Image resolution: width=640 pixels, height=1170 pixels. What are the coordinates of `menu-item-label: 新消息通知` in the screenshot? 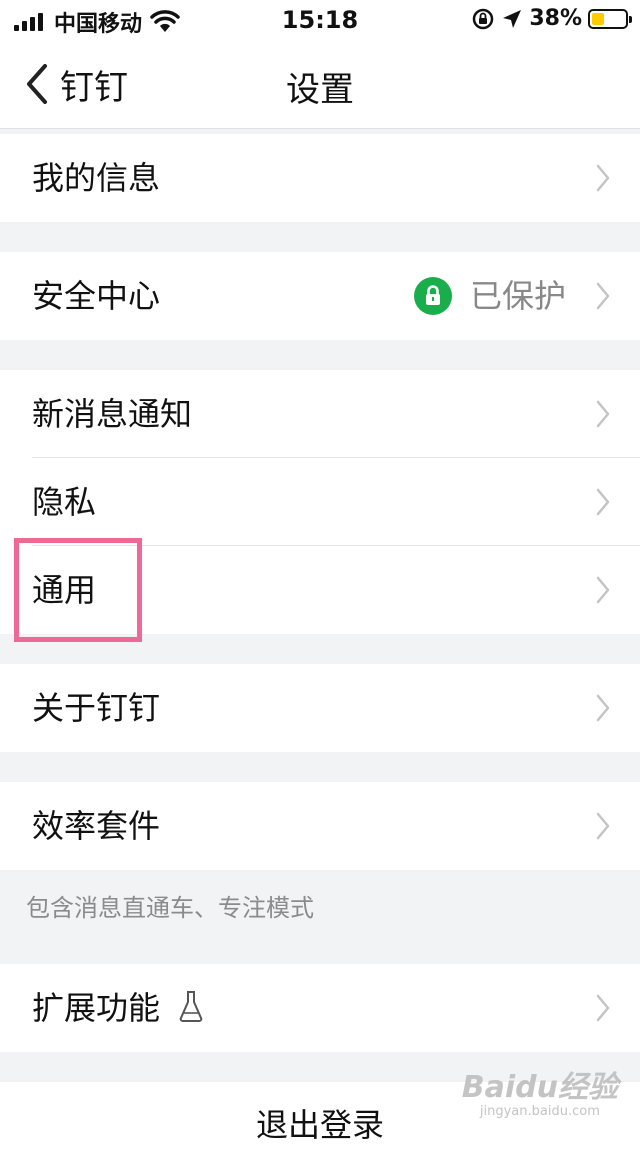 It's located at (112, 414).